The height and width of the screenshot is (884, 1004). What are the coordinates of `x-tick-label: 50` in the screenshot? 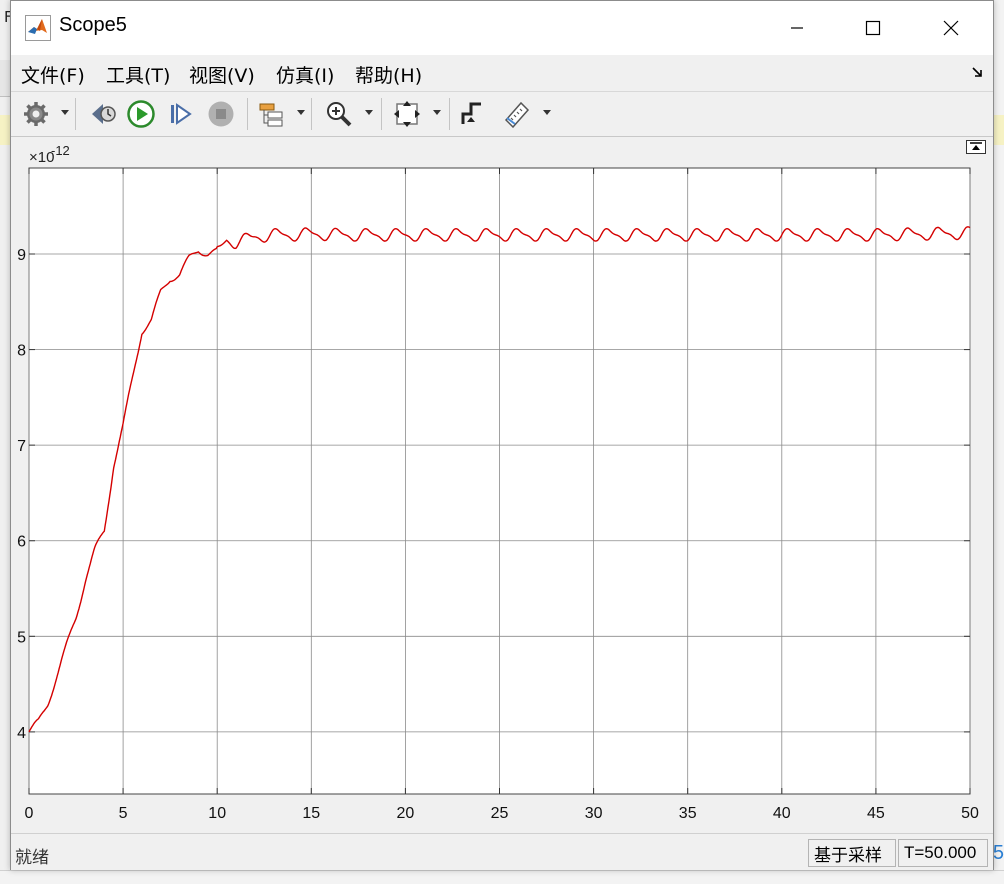 It's located at (970, 813).